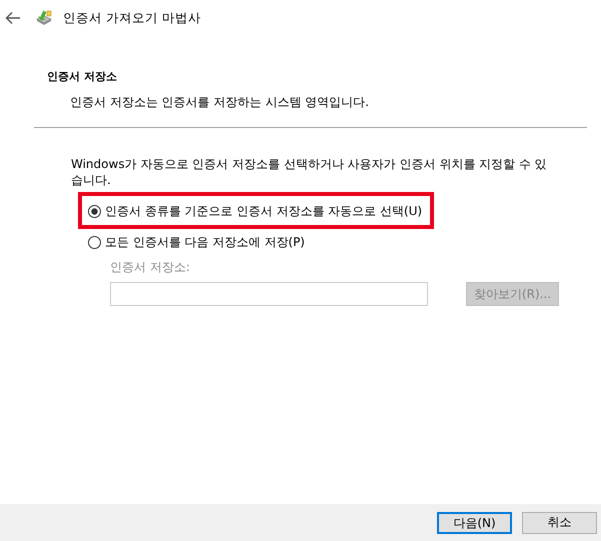  What do you see at coordinates (559, 523) in the screenshot?
I see `cancel-button: 취소` at bounding box center [559, 523].